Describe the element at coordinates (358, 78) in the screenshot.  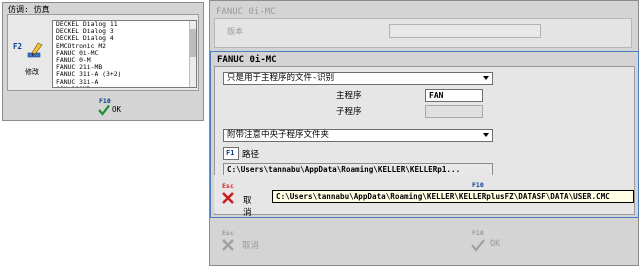
I see `program-mode-dropdown: 只是用于主程序的文件-识别` at that location.